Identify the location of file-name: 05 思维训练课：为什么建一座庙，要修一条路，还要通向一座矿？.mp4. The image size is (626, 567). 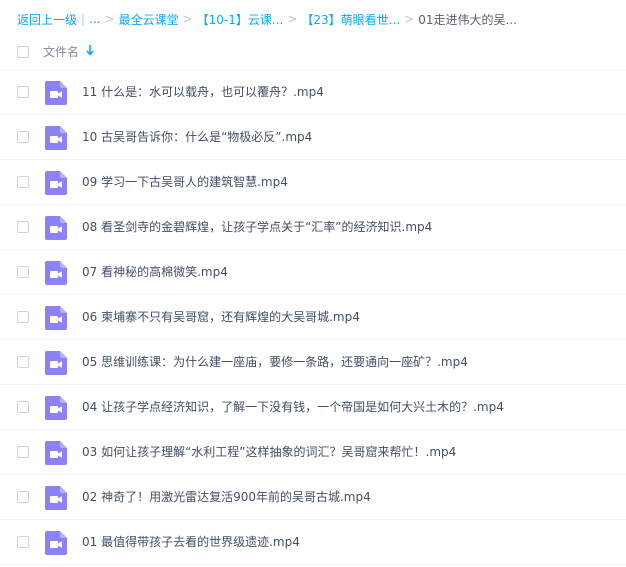
(275, 361).